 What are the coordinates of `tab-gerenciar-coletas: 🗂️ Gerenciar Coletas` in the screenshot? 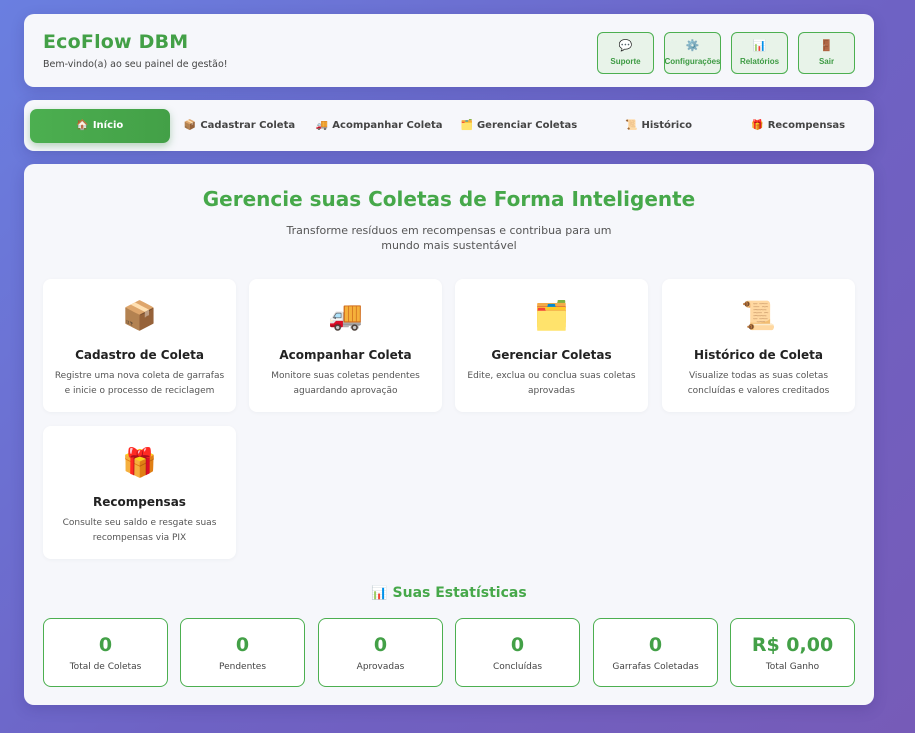 It's located at (519, 126).